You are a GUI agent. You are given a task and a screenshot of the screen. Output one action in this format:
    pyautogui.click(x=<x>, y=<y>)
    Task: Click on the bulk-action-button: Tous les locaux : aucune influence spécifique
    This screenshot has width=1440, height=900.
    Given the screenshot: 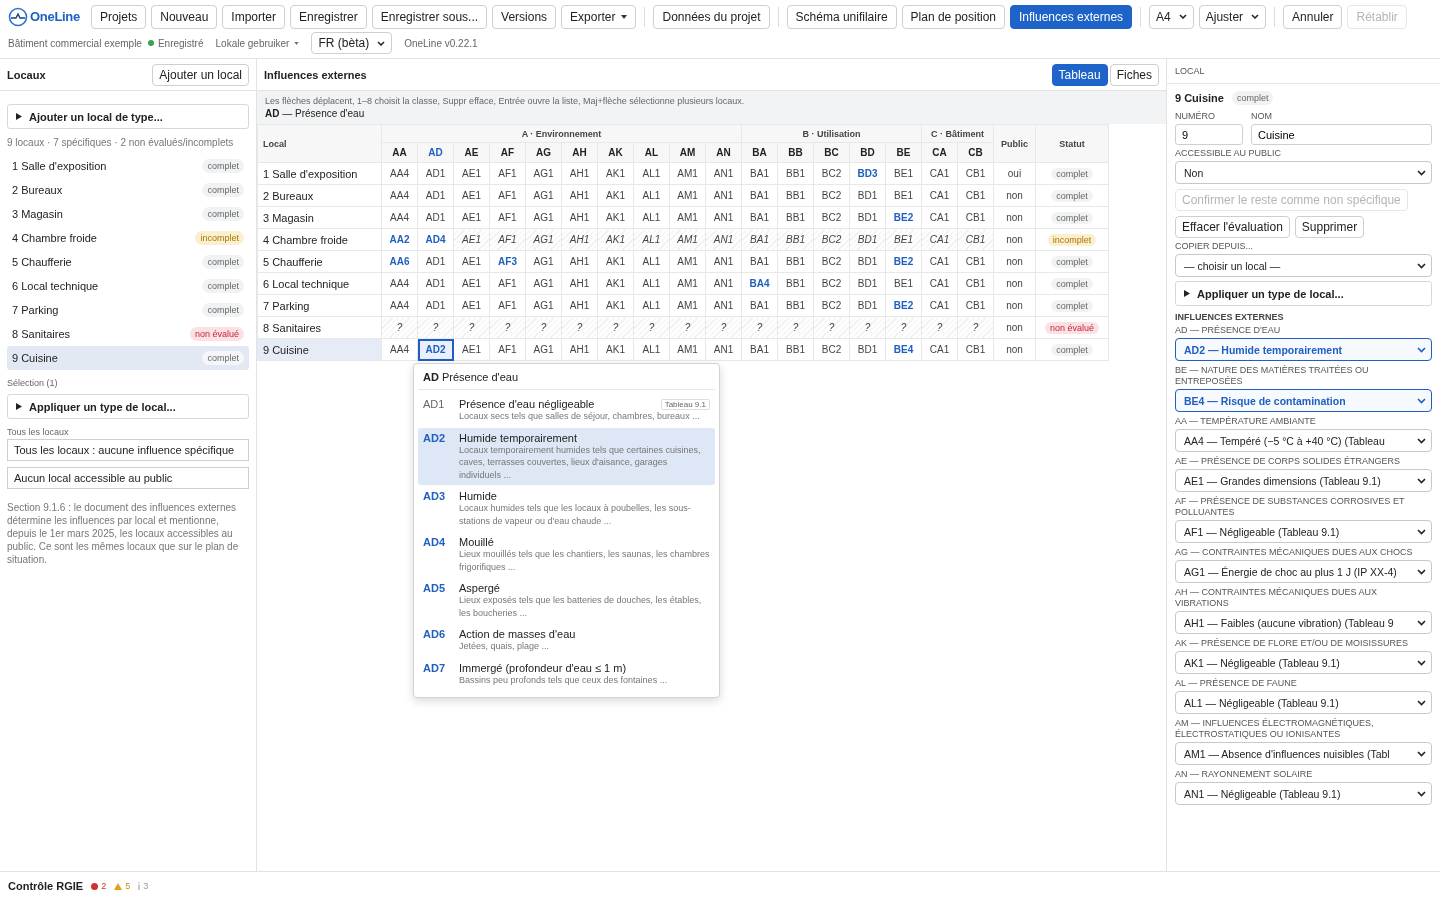 What is the action you would take?
    pyautogui.click(x=128, y=450)
    